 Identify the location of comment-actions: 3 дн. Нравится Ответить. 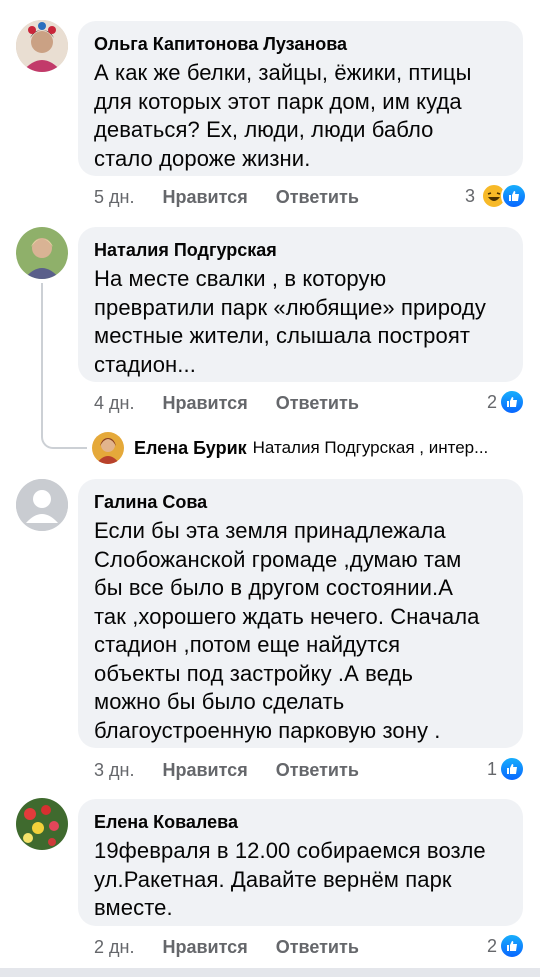
(240, 770).